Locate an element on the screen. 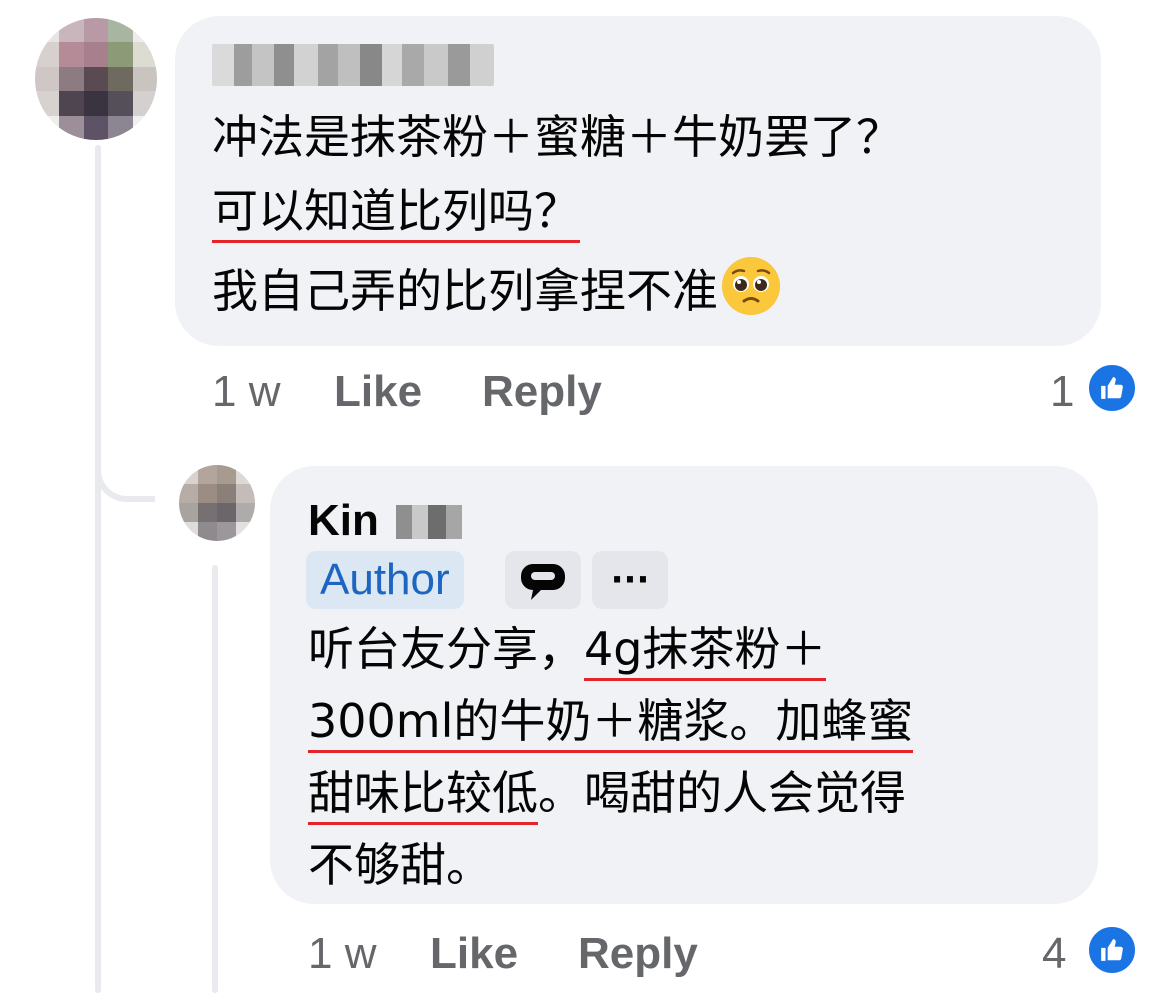 Image resolution: width=1170 pixels, height=993 pixels. commenter-name is located at coordinates (353, 65).